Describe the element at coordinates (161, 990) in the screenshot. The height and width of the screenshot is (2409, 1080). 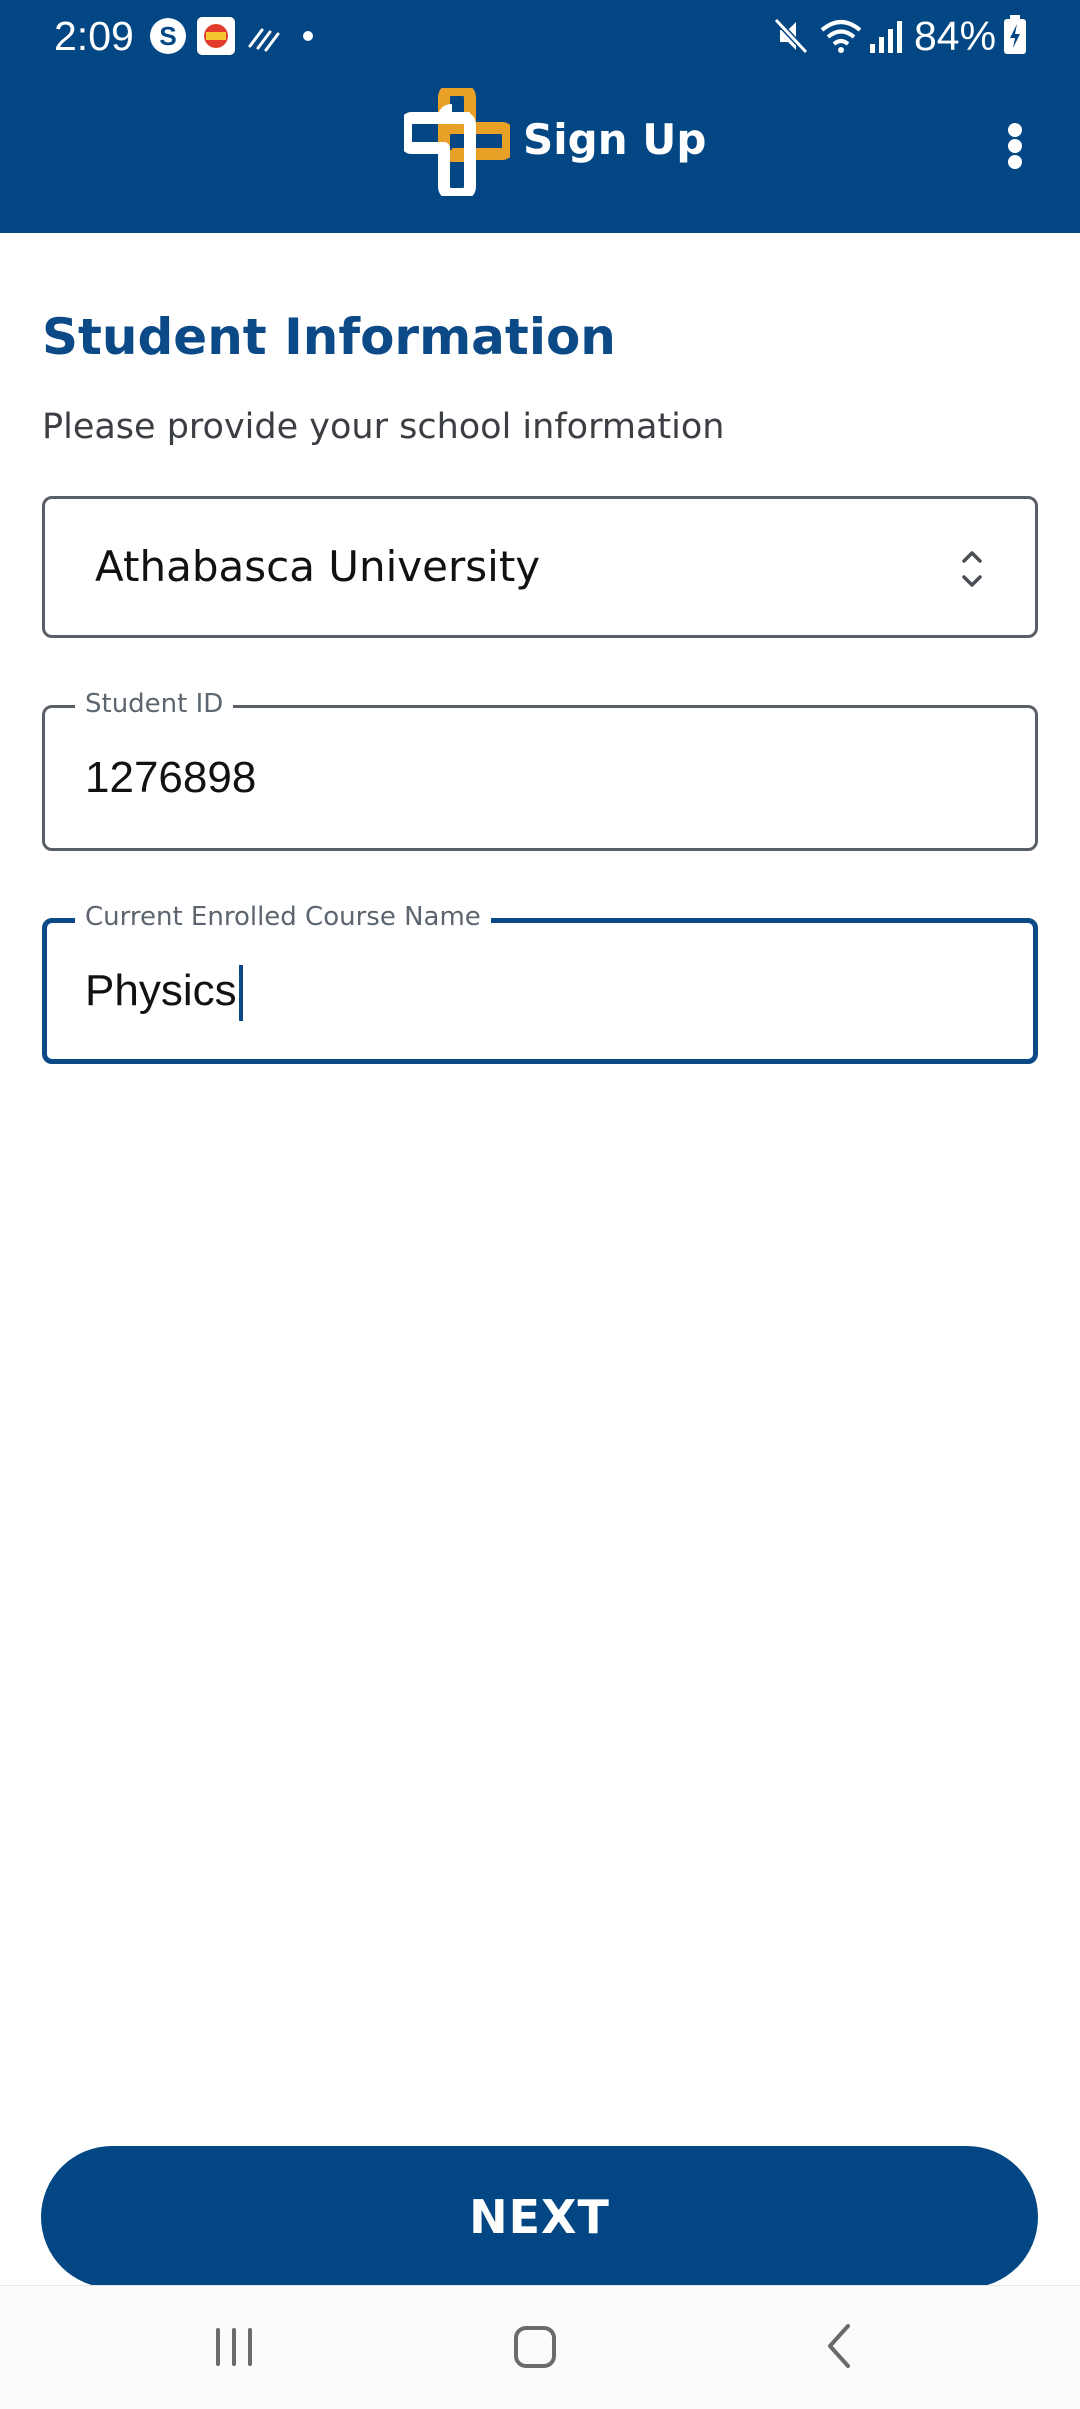
I see `course-name-value: Physics` at that location.